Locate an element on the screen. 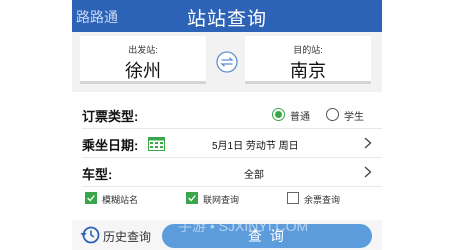  title-bar: 路路通 站站查询 is located at coordinates (227, 16).